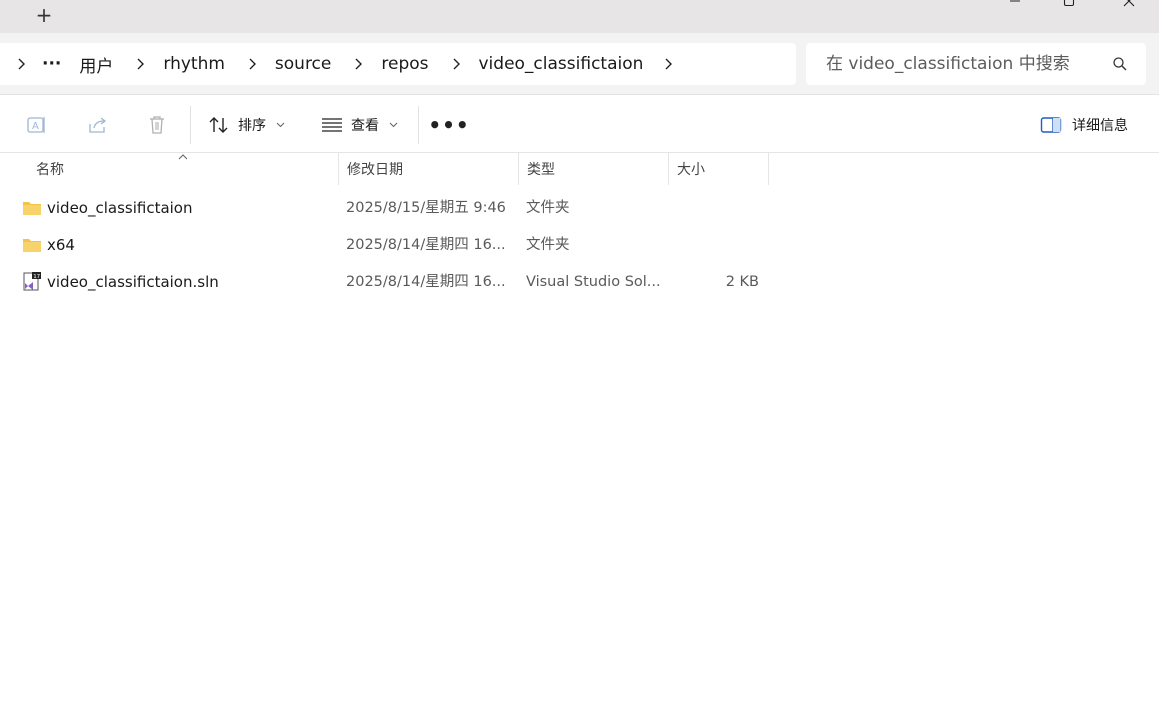 Image resolution: width=1159 pixels, height=705 pixels. I want to click on sort-ascending-icon, so click(183, 157).